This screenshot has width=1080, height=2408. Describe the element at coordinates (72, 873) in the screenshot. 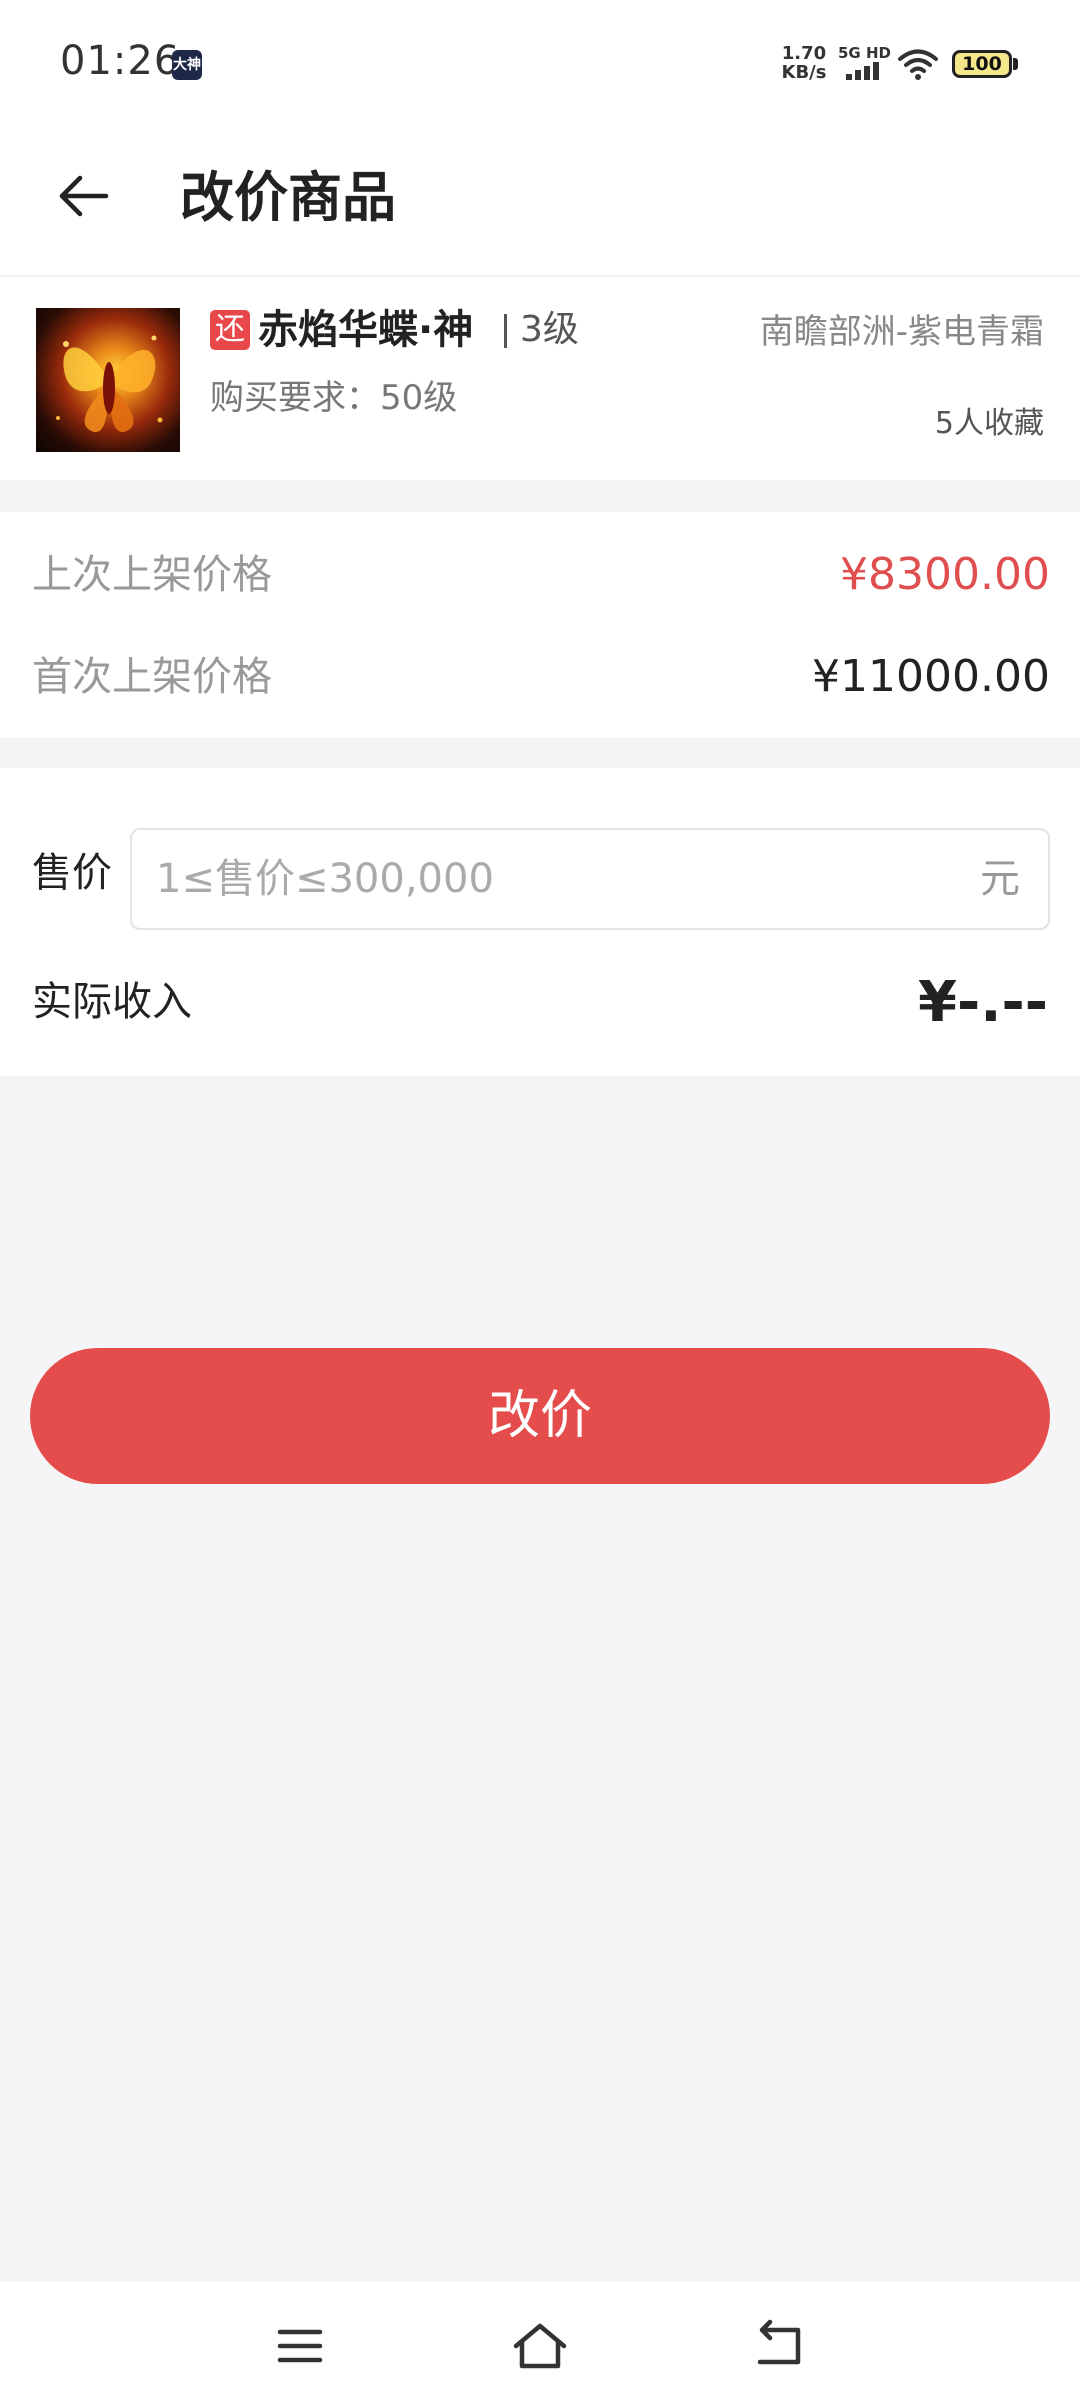

I see `price-label: 售价` at that location.